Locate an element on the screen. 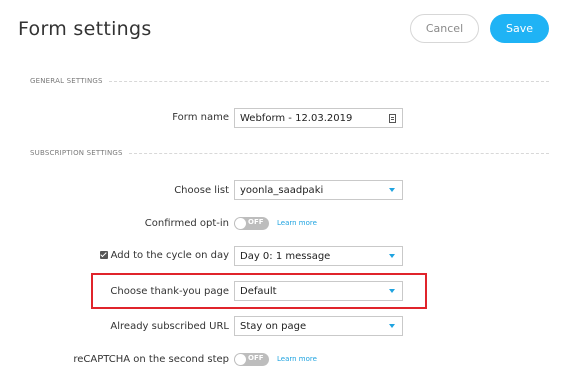 The height and width of the screenshot is (378, 571). confirmed-optin-toggle: OFF is located at coordinates (251, 223).